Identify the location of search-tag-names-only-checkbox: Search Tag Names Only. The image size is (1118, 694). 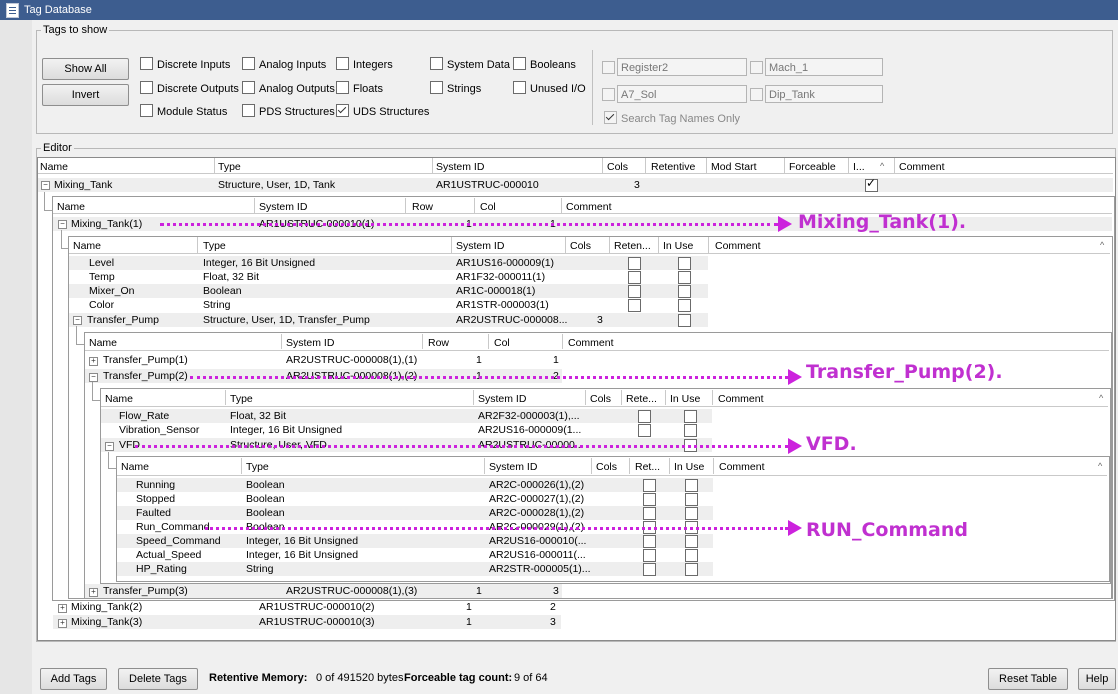
(672, 118).